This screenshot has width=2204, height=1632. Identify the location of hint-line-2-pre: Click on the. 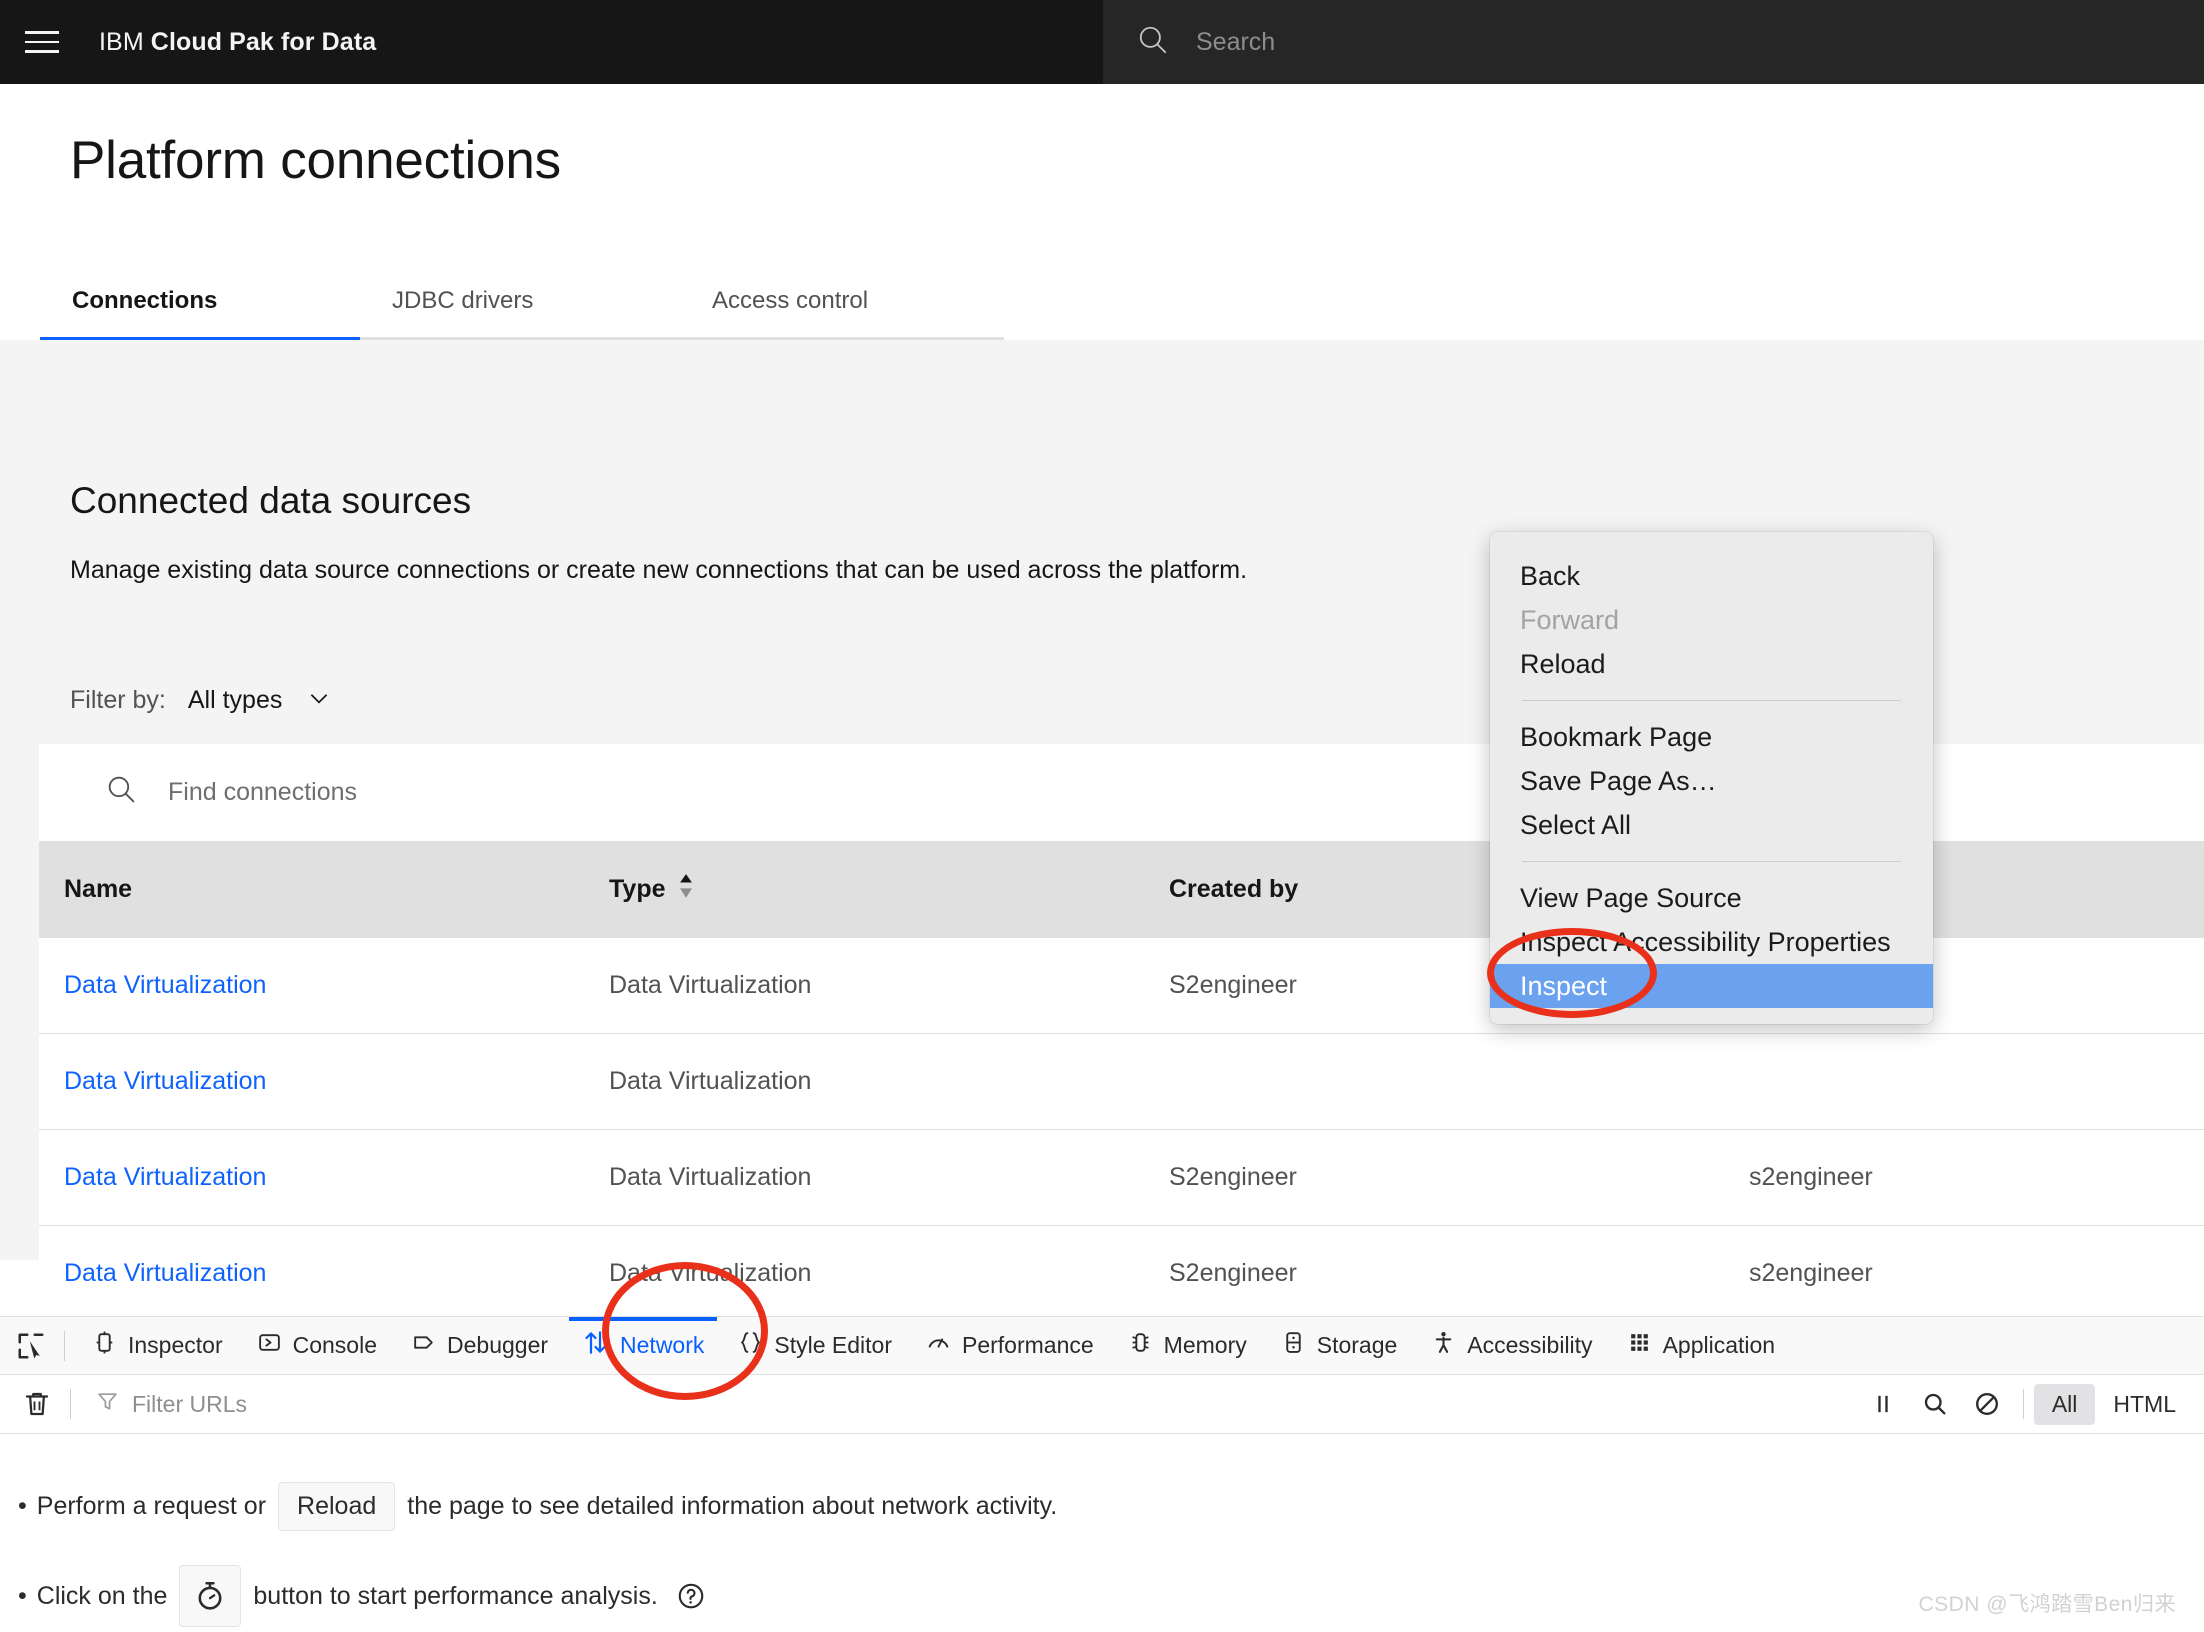
(102, 1595).